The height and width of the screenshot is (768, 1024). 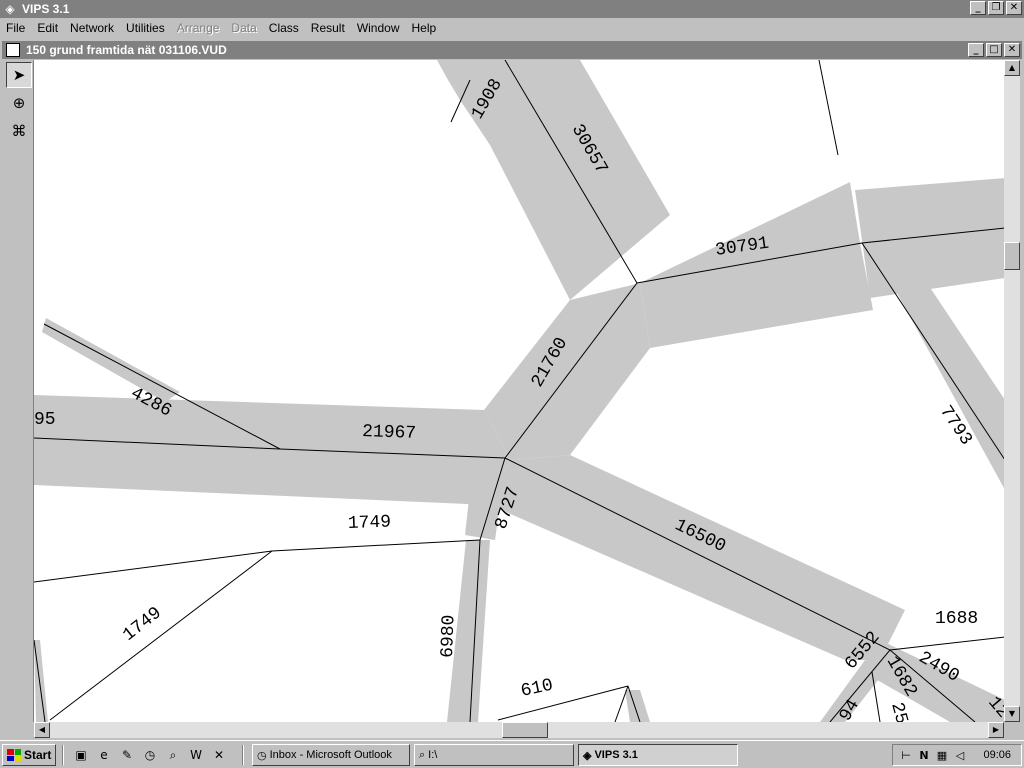 What do you see at coordinates (512, 50) in the screenshot?
I see `document-title-bar: 150 grund framtida nät 031106.VUD _ □ ✕` at bounding box center [512, 50].